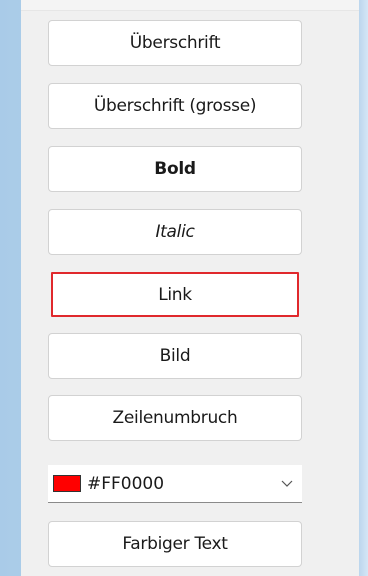 The height and width of the screenshot is (576, 368). Describe the element at coordinates (175, 356) in the screenshot. I see `image-button: Bild` at that location.